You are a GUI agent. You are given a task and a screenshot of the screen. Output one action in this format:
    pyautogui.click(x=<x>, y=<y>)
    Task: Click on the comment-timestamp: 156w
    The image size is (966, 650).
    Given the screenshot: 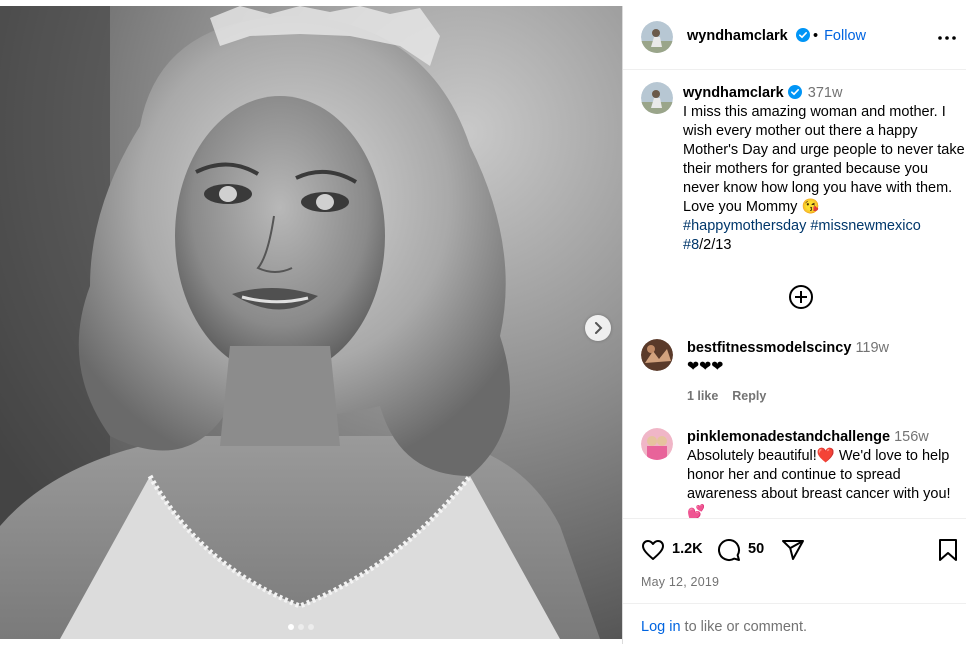 What is the action you would take?
    pyautogui.click(x=911, y=437)
    